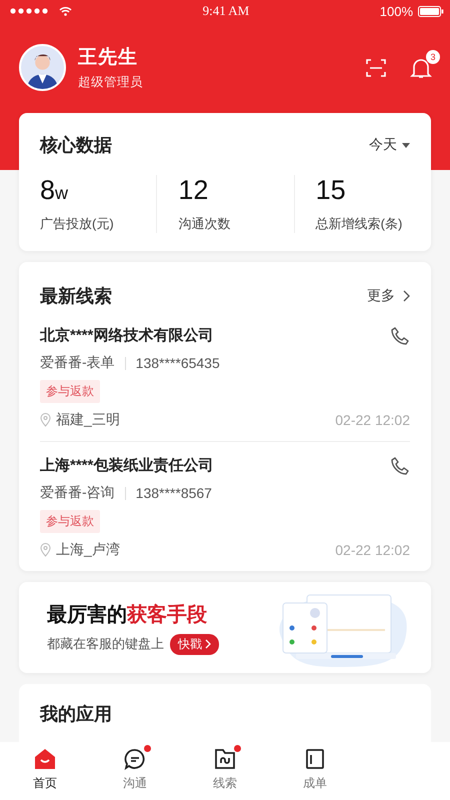 The width and height of the screenshot is (450, 800). Describe the element at coordinates (88, 420) in the screenshot. I see `lead-location: 福建_三明` at that location.